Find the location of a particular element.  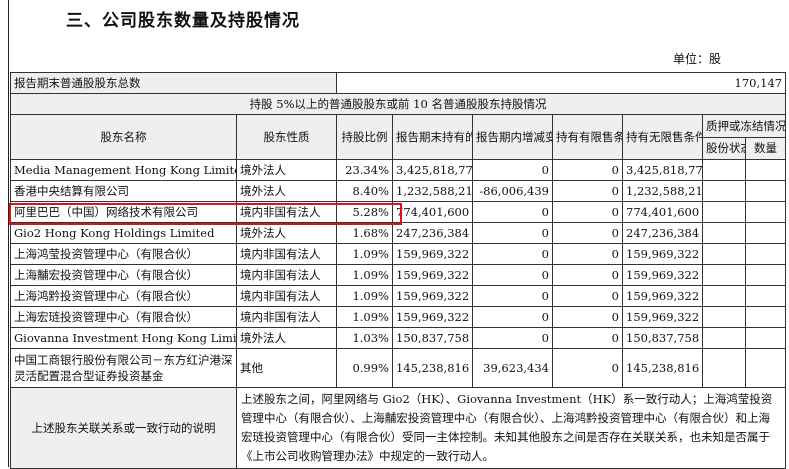

holder-name: 上海黼宏投资管理中心（有限合伙） is located at coordinates (123, 275).